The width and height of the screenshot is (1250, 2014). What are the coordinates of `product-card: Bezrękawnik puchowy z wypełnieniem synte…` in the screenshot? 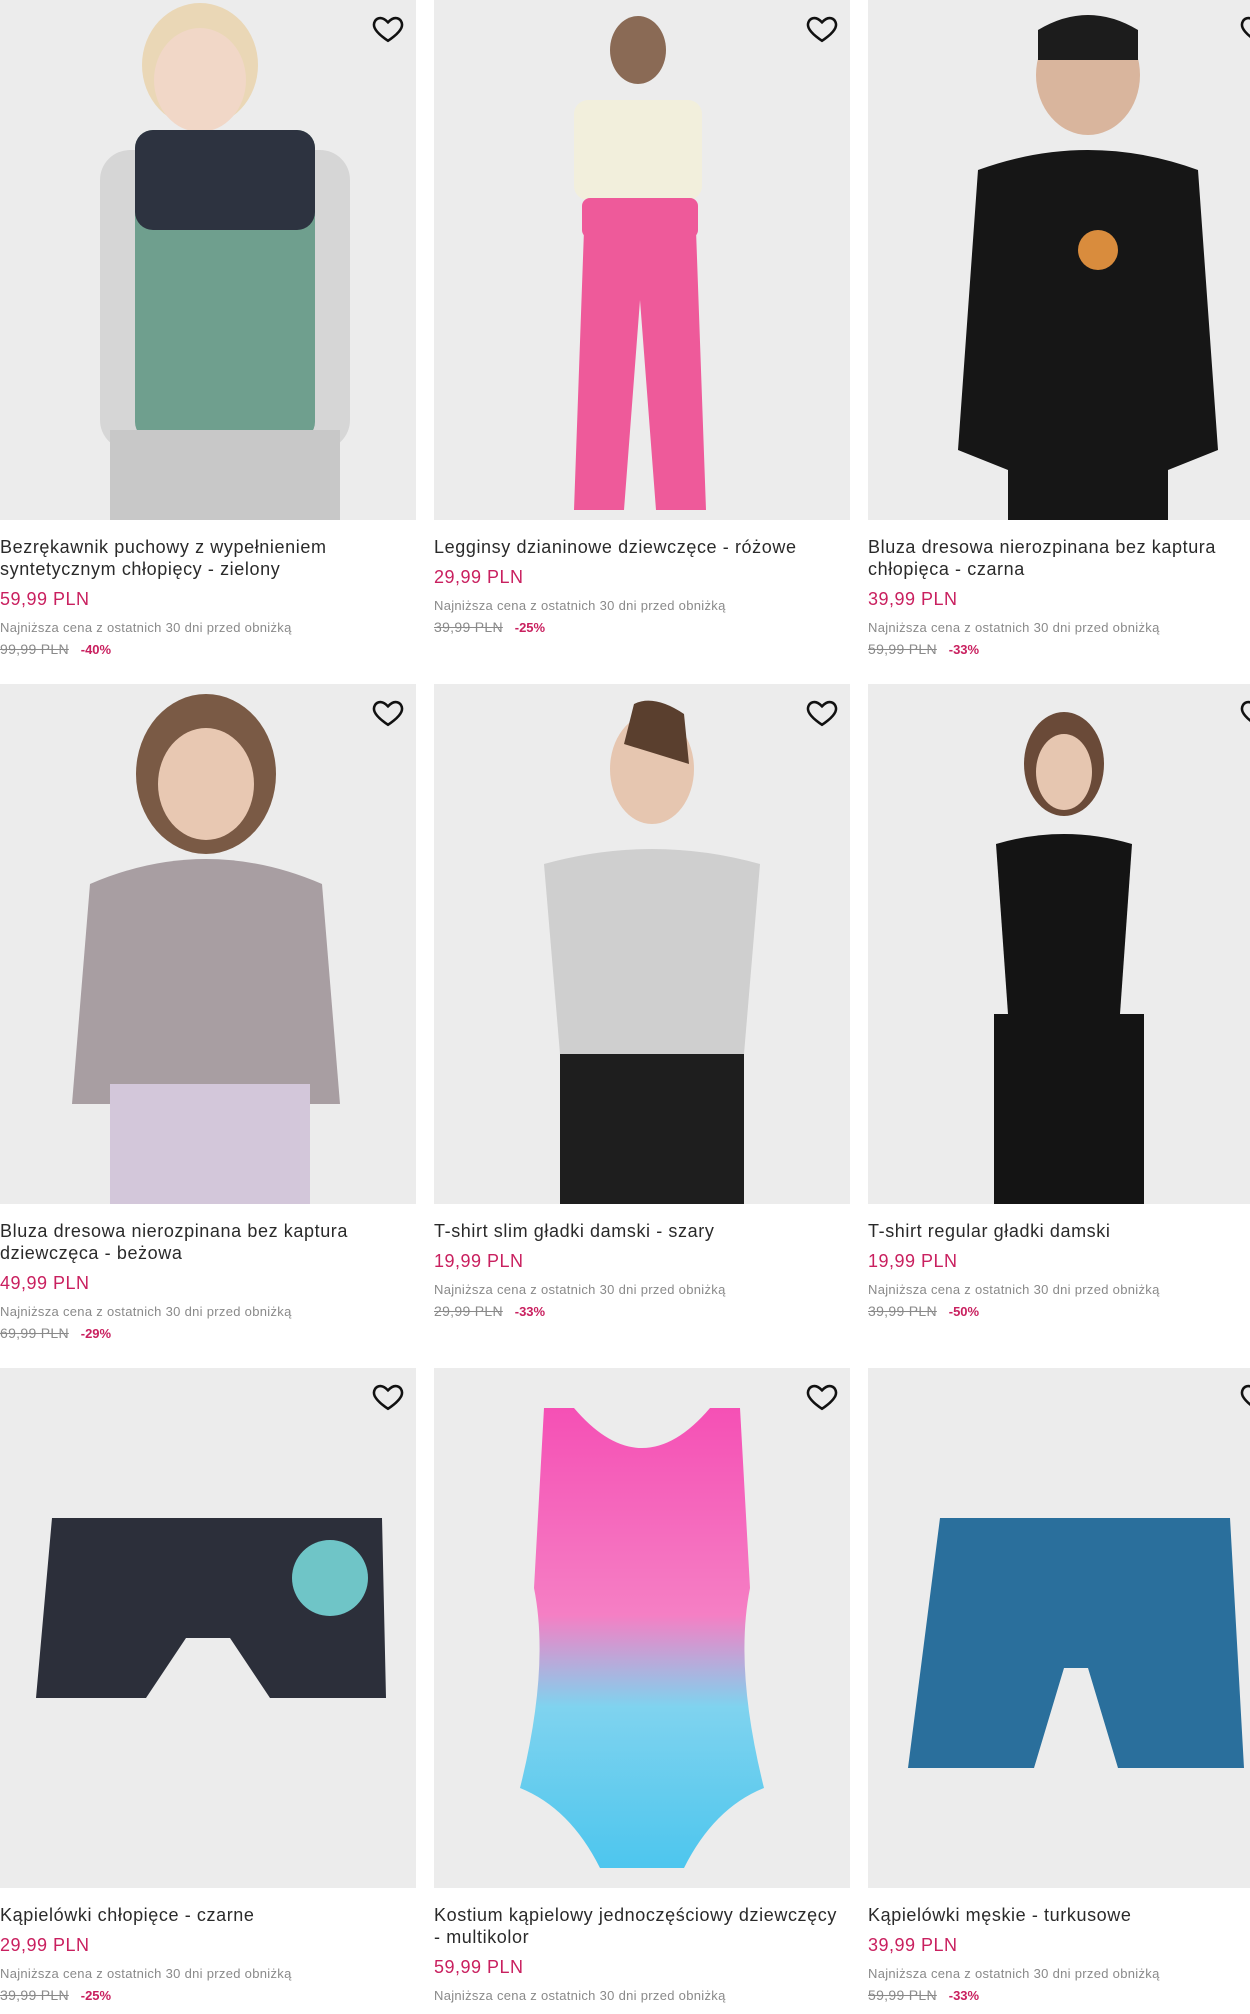 It's located at (208, 329).